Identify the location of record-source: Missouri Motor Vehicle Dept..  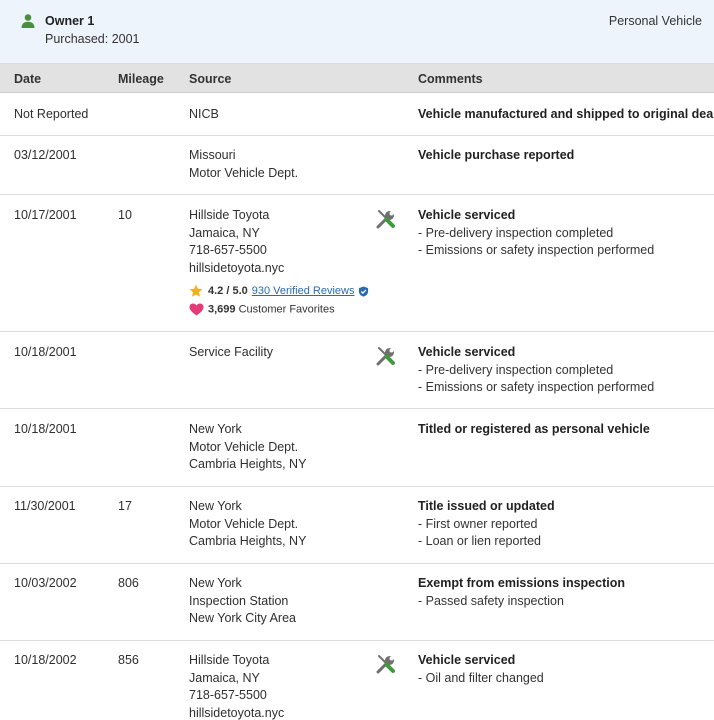
(243, 164).